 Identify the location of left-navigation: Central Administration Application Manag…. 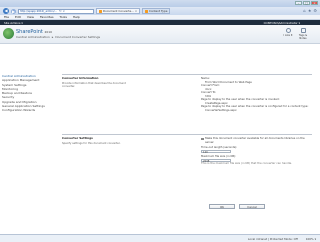
(26, 93).